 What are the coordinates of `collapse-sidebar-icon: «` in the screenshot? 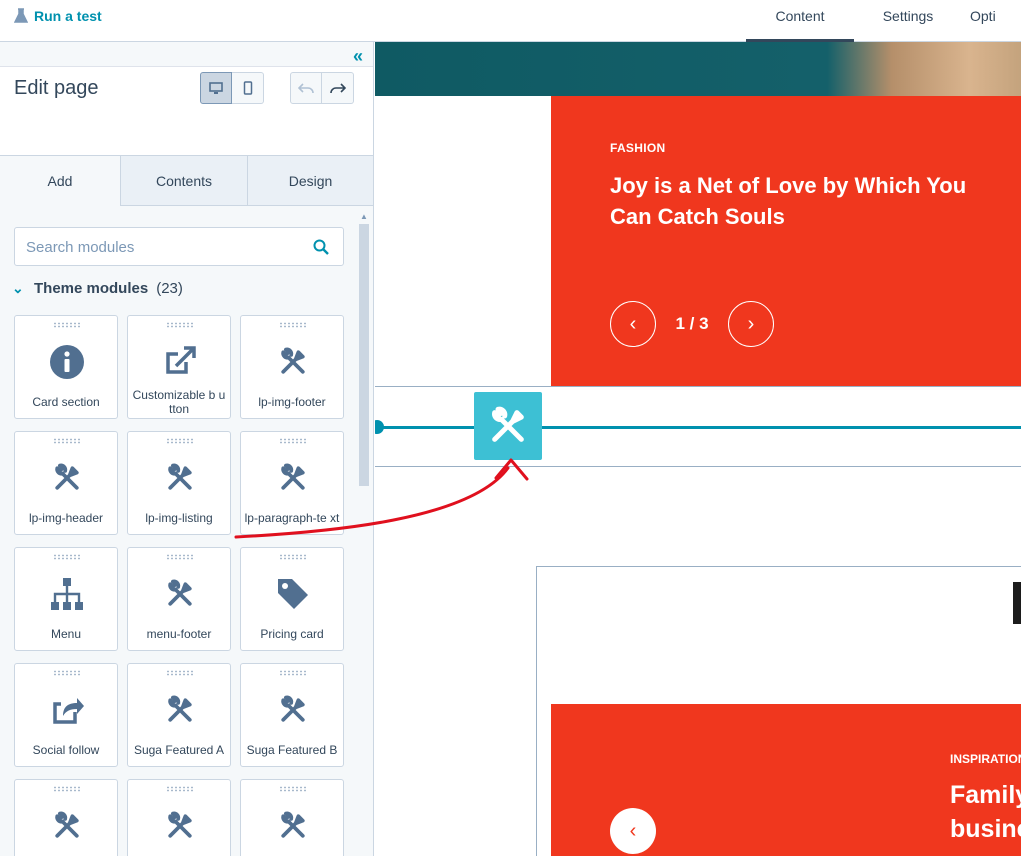 It's located at (358, 56).